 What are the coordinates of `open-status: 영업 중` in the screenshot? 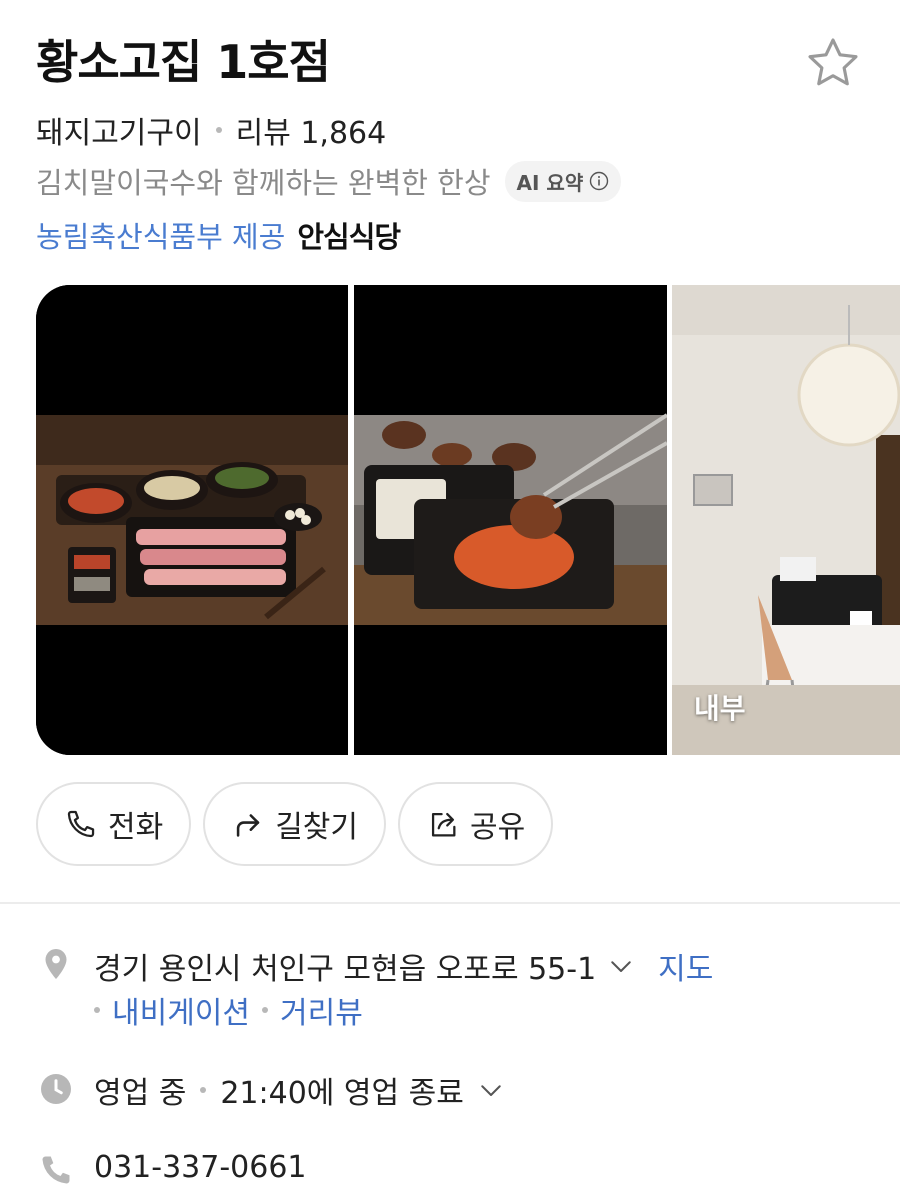 It's located at (140, 1093).